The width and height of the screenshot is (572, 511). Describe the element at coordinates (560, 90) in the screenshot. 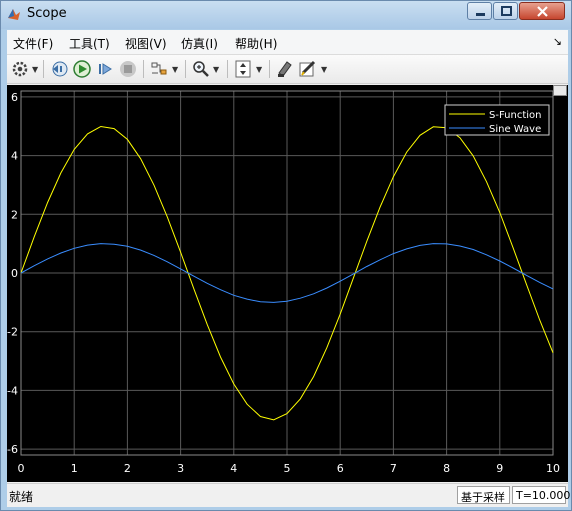

I see `undock-icon` at that location.